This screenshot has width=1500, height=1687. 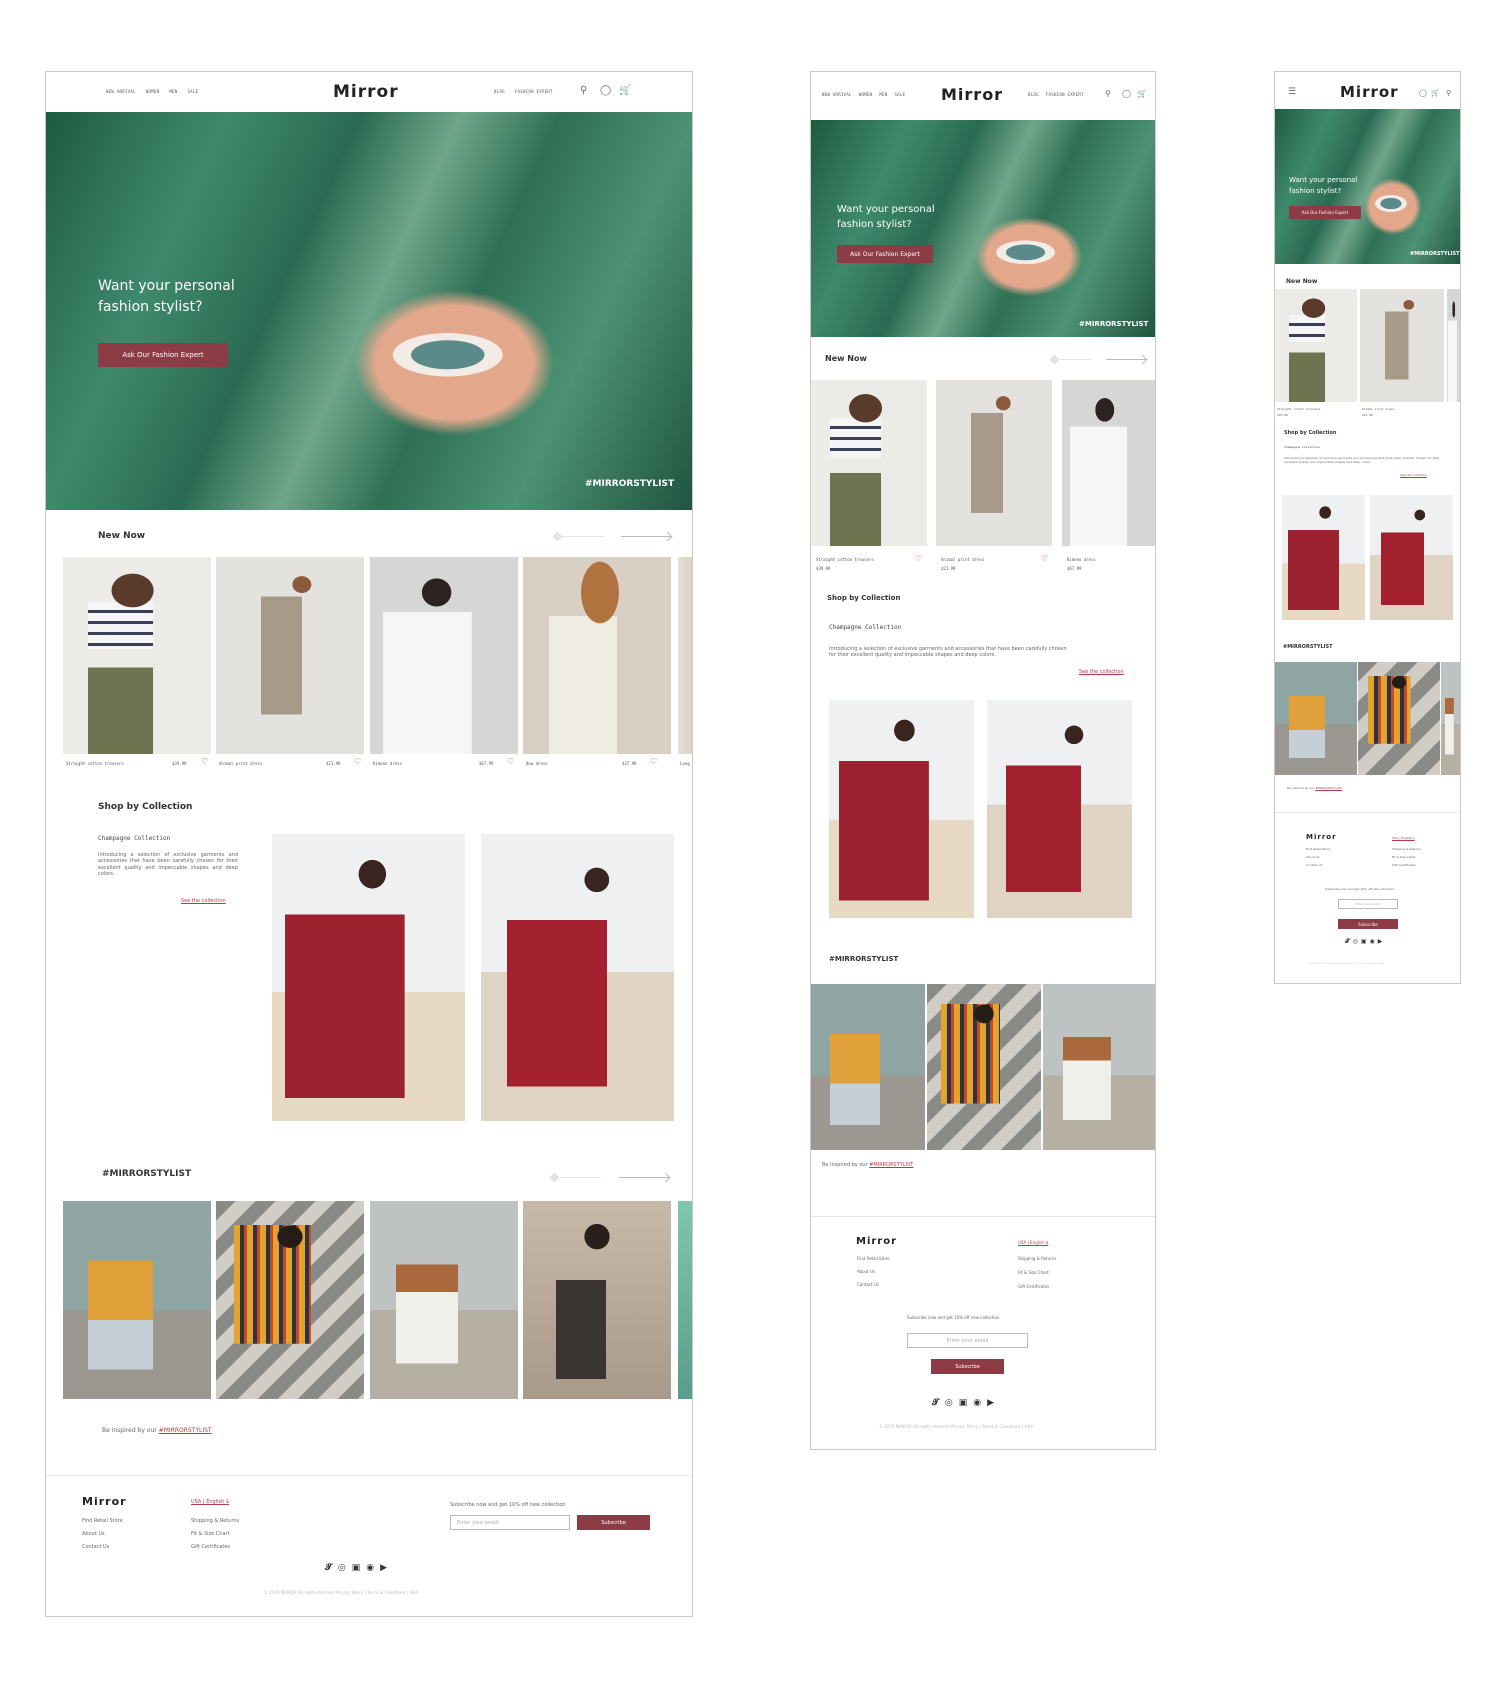 What do you see at coordinates (685, 763) in the screenshot?
I see `product-name: Long` at bounding box center [685, 763].